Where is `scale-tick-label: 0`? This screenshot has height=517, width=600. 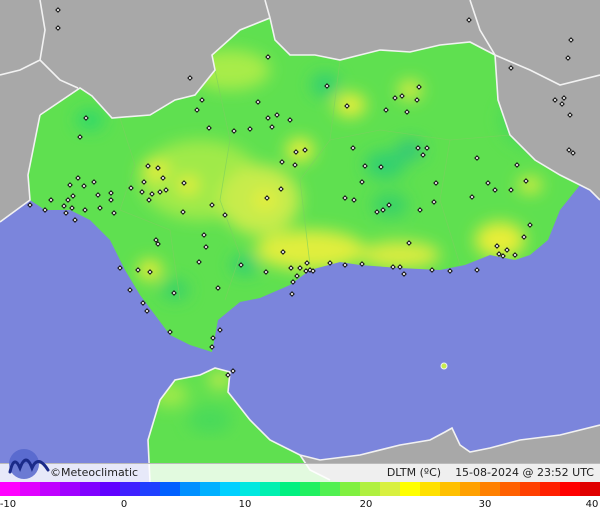
scale-tick-label: 0 is located at coordinates (124, 504).